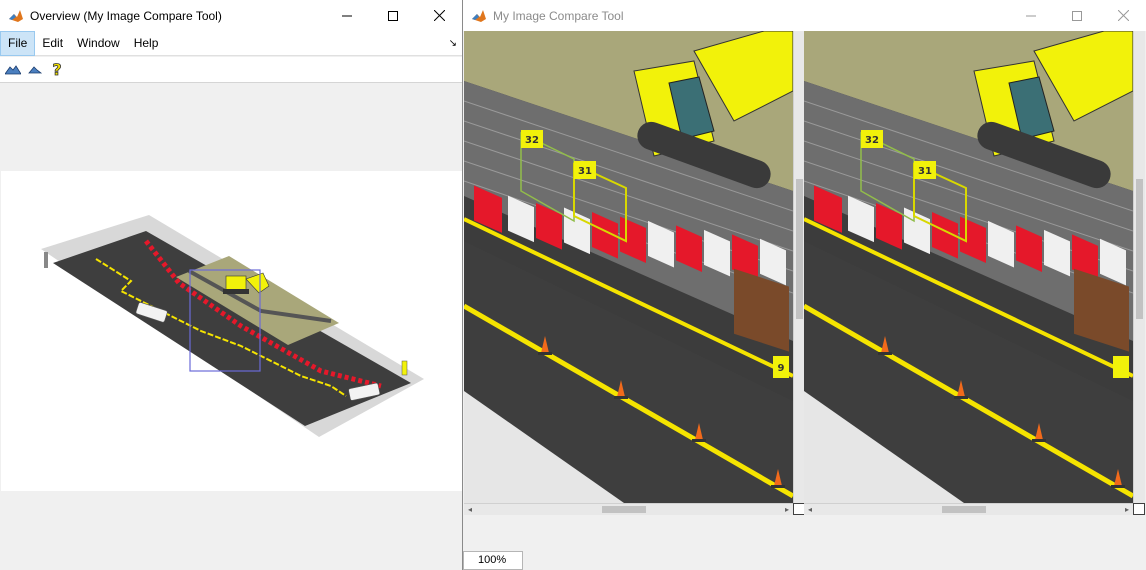 This screenshot has width=1146, height=570. Describe the element at coordinates (804, 15) in the screenshot. I see `compare-titlebar: My Image Compare Tool` at that location.